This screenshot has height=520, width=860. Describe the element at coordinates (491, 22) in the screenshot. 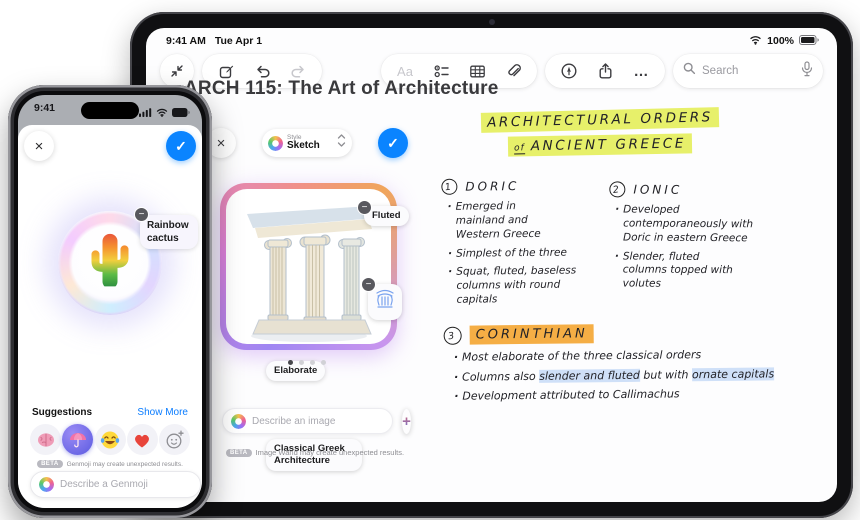

I see `ipad-front-camera` at that location.